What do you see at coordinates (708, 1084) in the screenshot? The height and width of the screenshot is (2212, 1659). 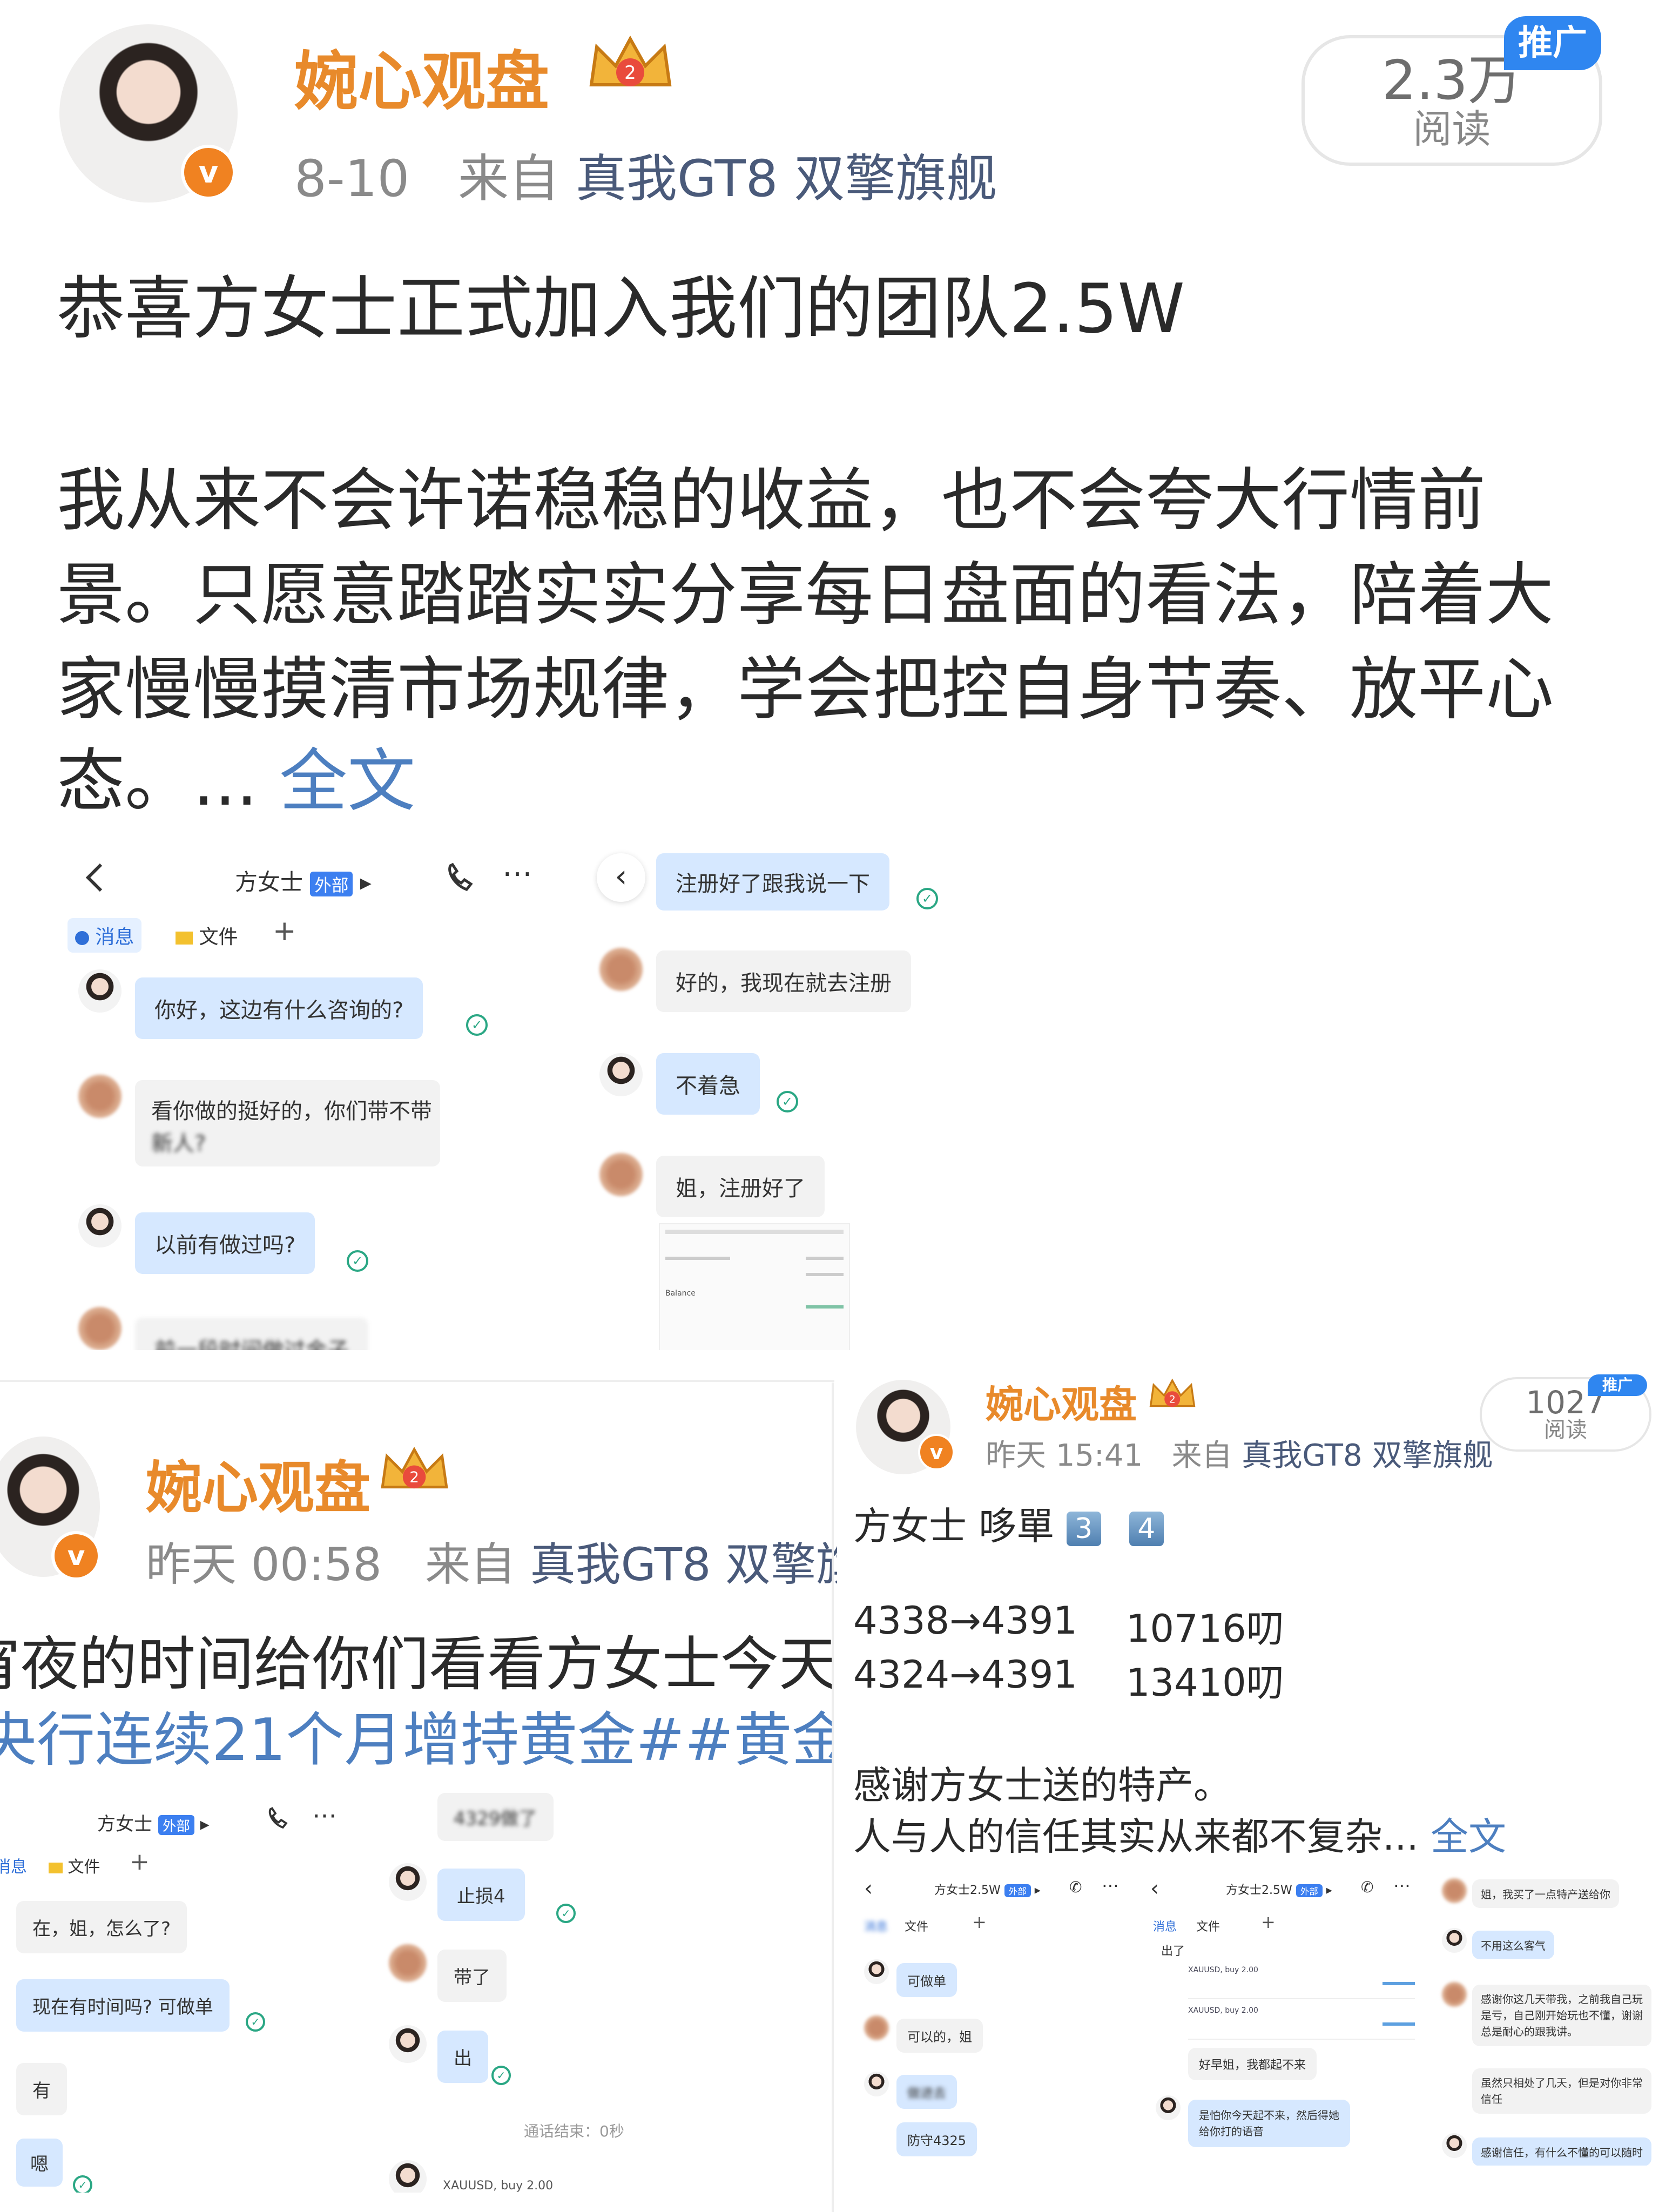 I see `message-bubble: 不着急` at bounding box center [708, 1084].